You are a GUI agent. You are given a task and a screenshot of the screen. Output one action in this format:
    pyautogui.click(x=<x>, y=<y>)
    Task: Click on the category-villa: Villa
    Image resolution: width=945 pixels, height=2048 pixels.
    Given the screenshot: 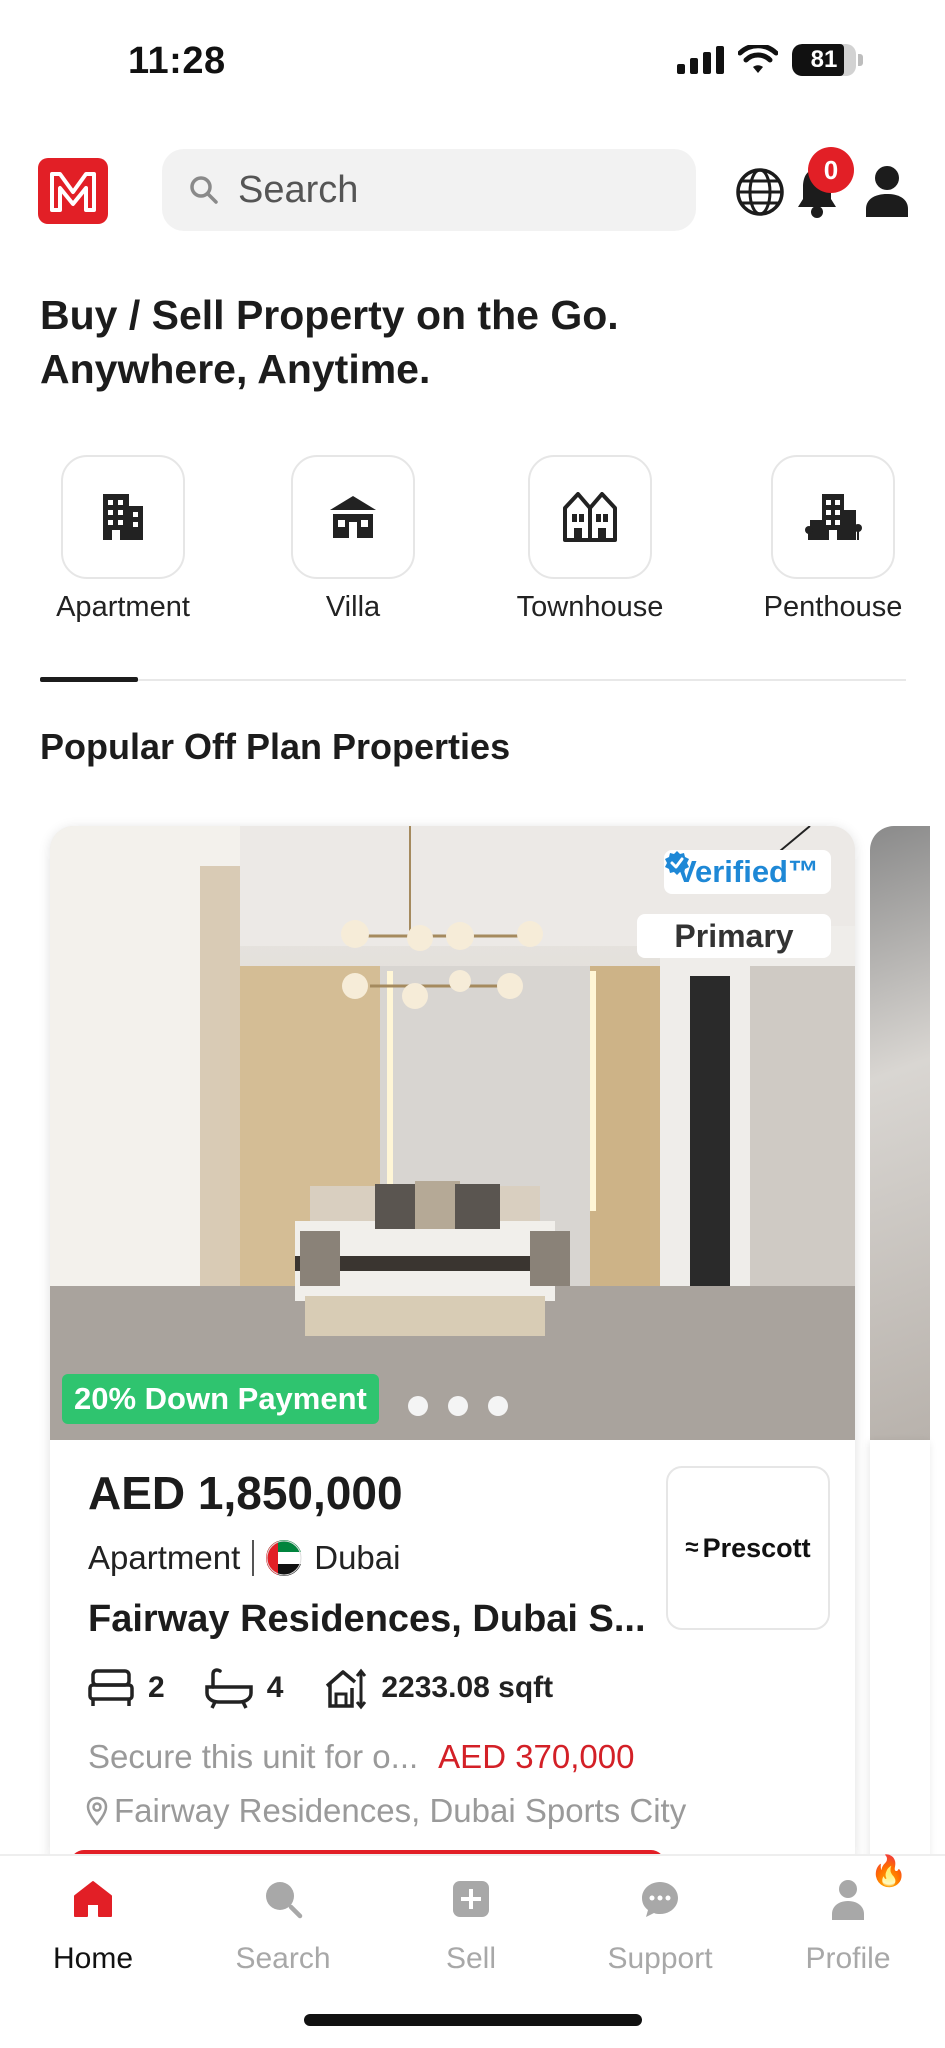 What is the action you would take?
    pyautogui.click(x=353, y=539)
    